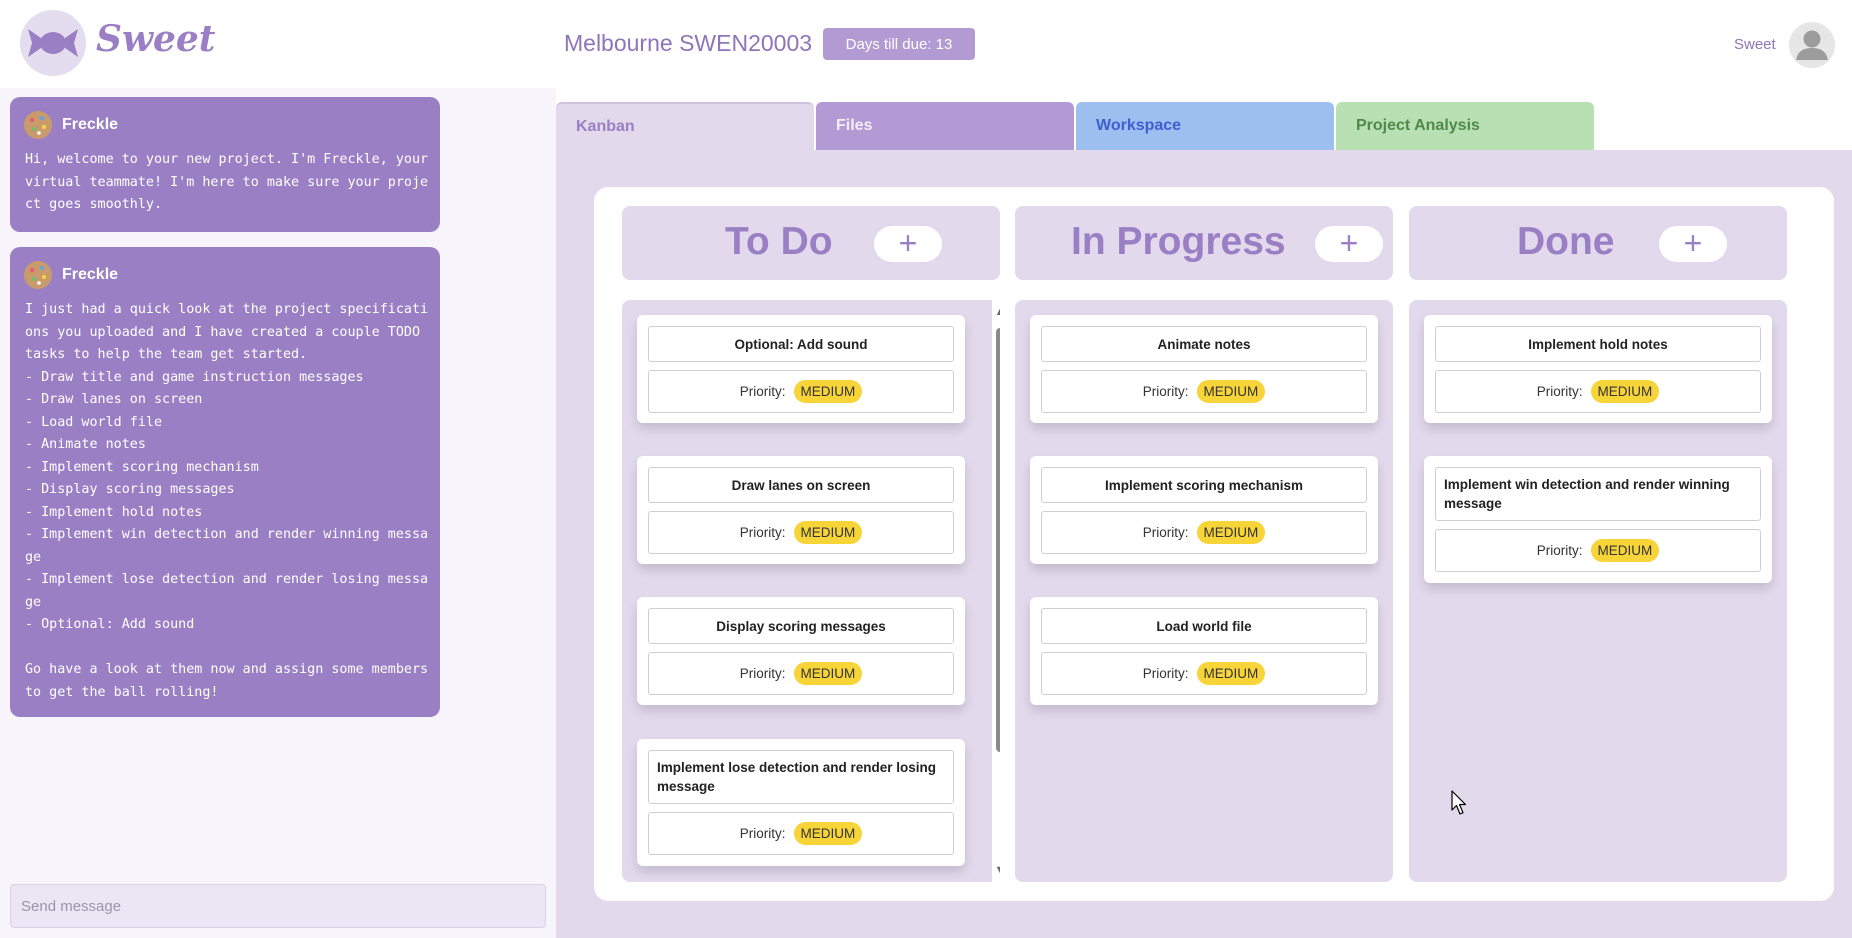 This screenshot has width=1852, height=938. I want to click on task-card: Implement hold notes Priority: MEDIUM, so click(1598, 369).